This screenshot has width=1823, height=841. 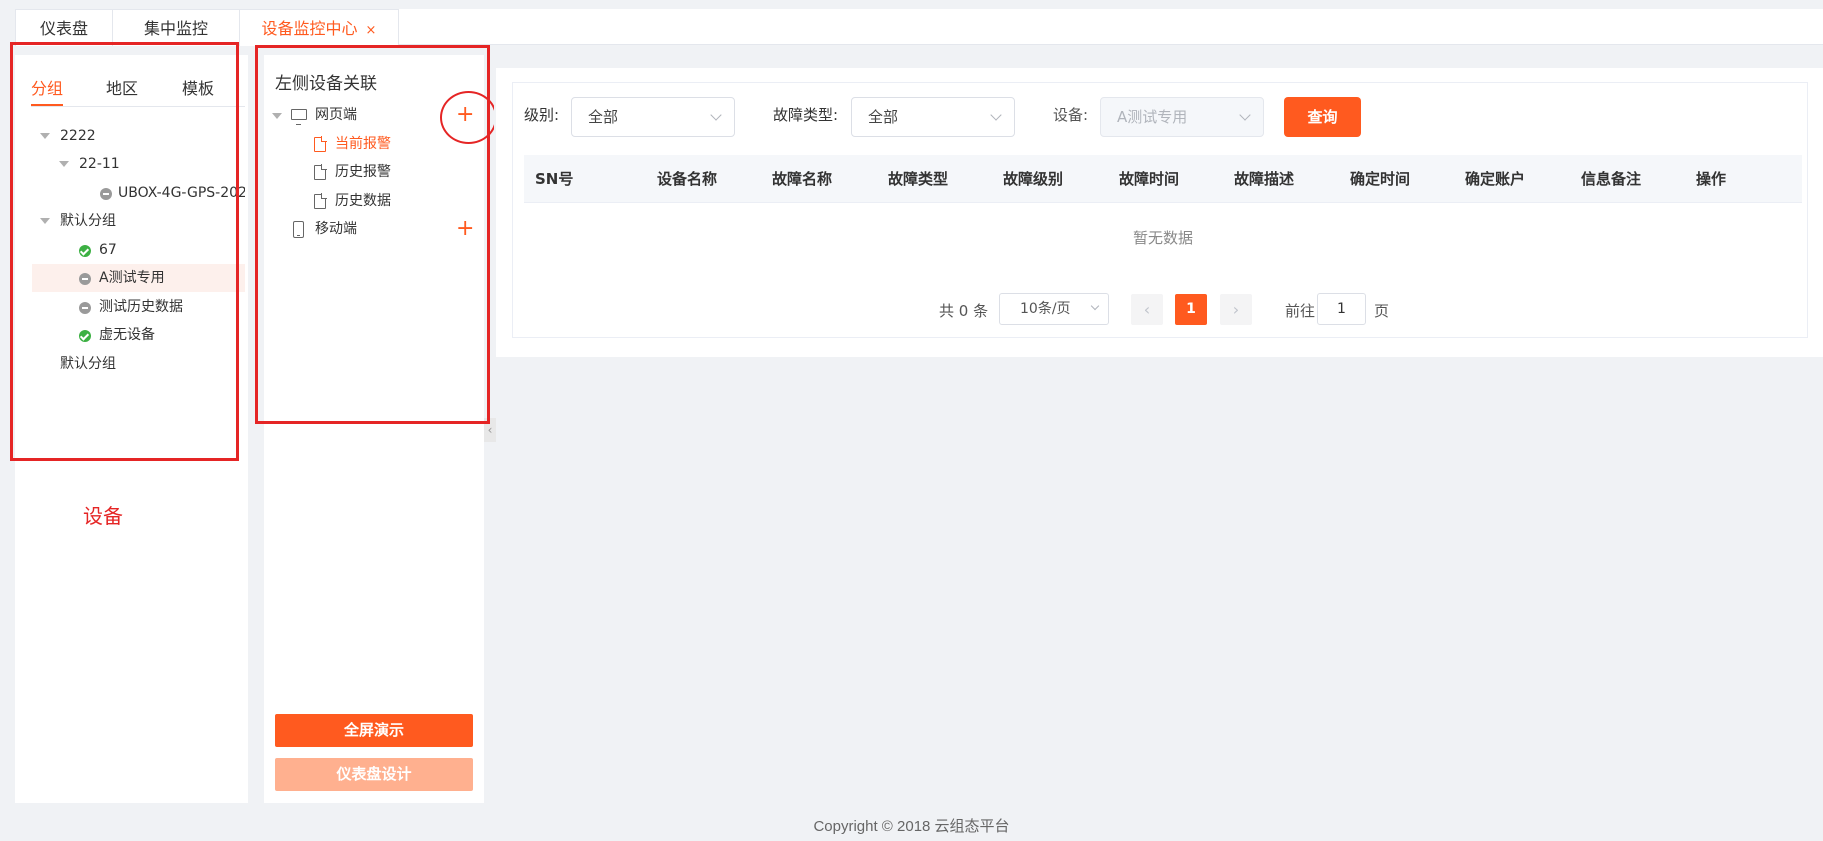 What do you see at coordinates (806, 115) in the screenshot?
I see `fault-type-label: 故障类型:` at bounding box center [806, 115].